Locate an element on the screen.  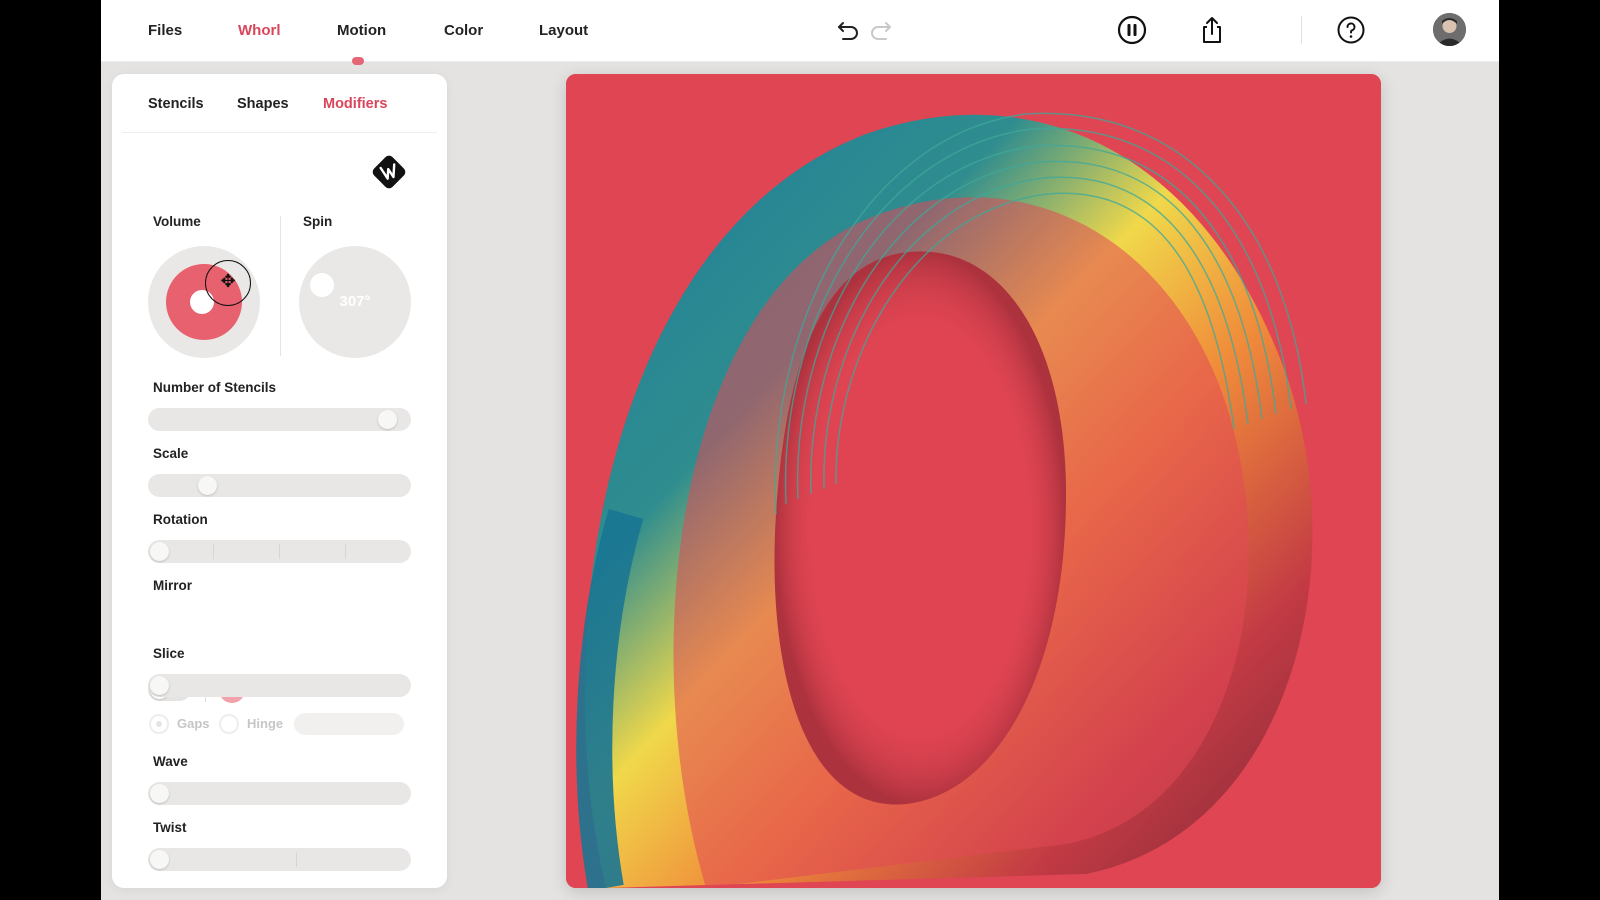
scale-slider is located at coordinates (279, 485).